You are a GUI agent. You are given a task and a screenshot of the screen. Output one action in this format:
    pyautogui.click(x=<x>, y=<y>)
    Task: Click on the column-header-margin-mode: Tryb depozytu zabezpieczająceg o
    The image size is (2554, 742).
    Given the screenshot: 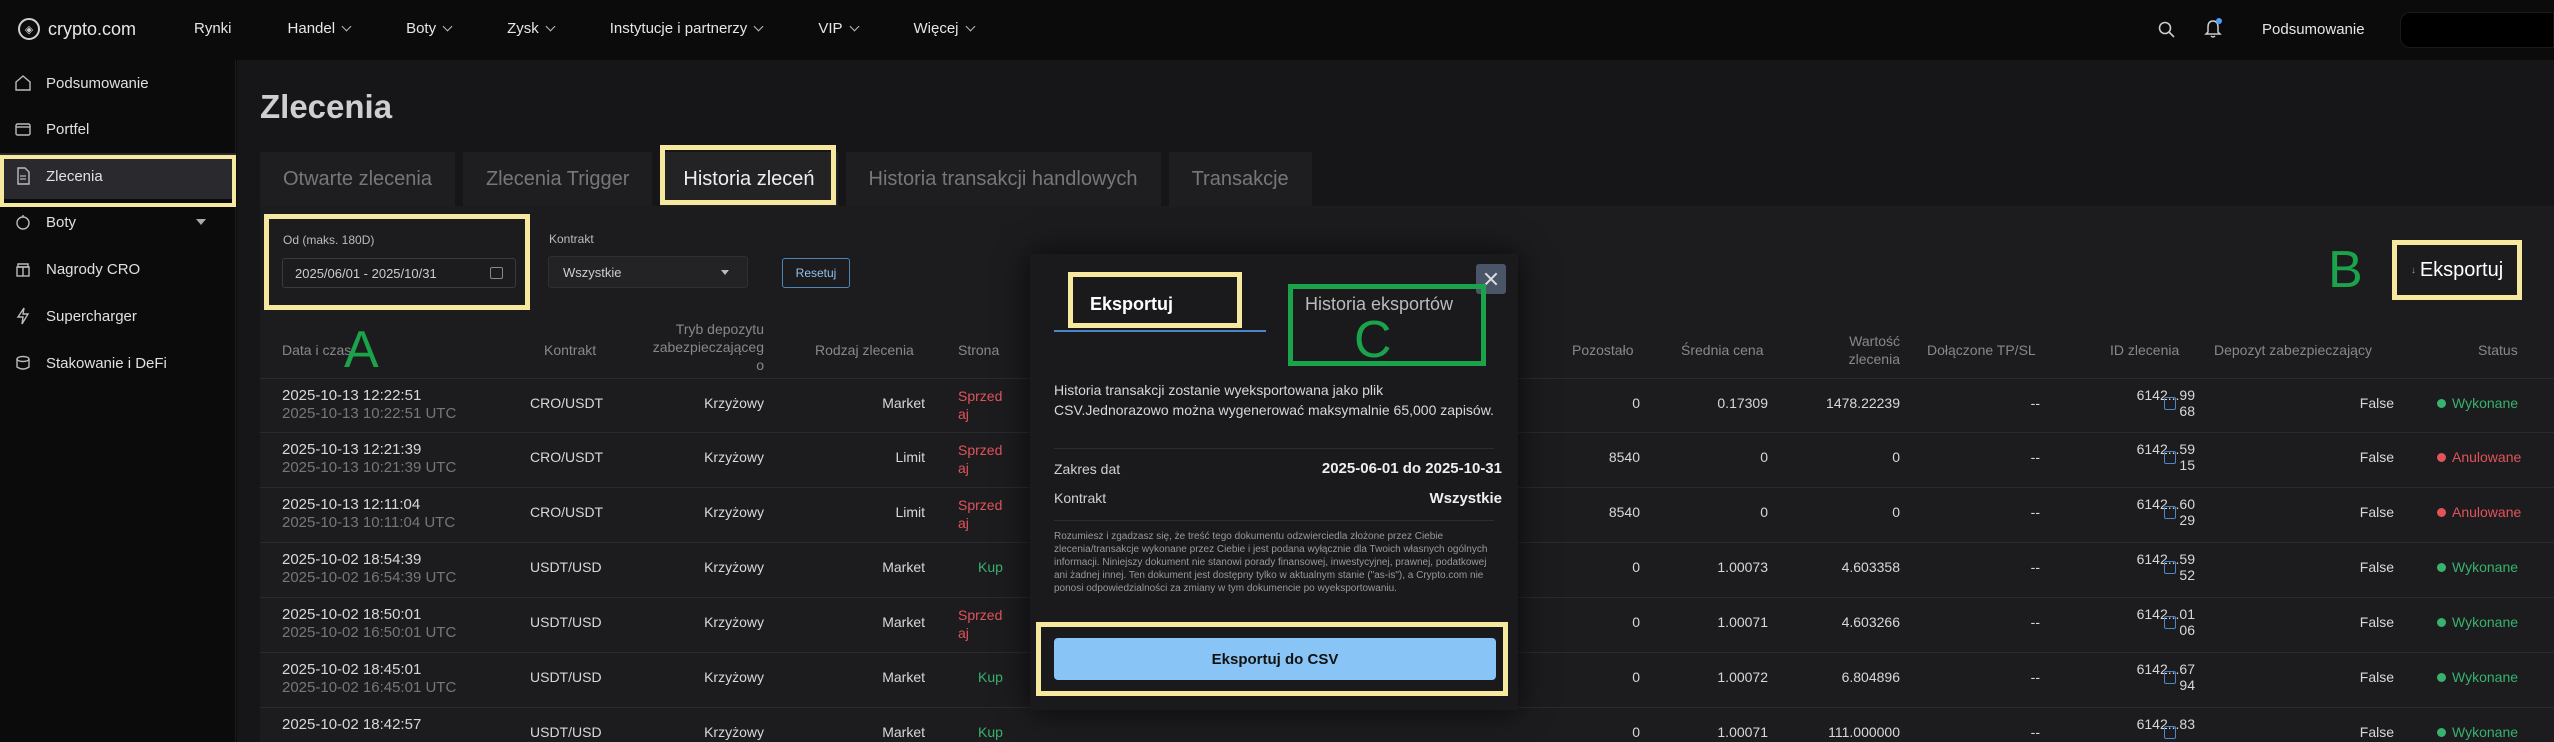 What is the action you would take?
    pyautogui.click(x=702, y=347)
    